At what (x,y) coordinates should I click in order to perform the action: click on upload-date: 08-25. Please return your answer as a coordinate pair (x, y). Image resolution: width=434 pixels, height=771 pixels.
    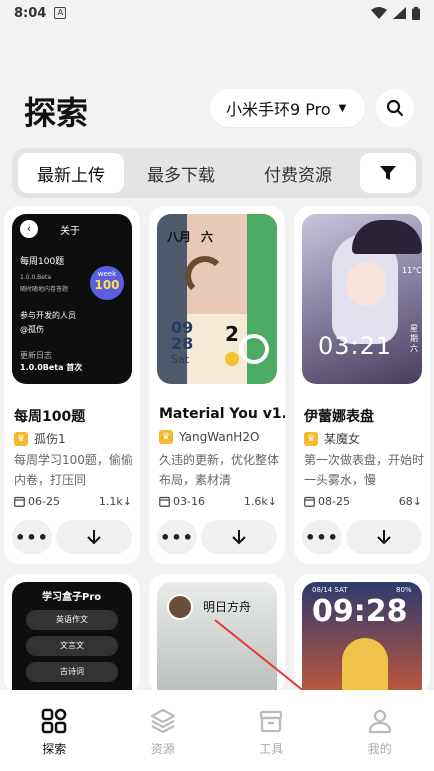
    Looking at the image, I should click on (327, 501).